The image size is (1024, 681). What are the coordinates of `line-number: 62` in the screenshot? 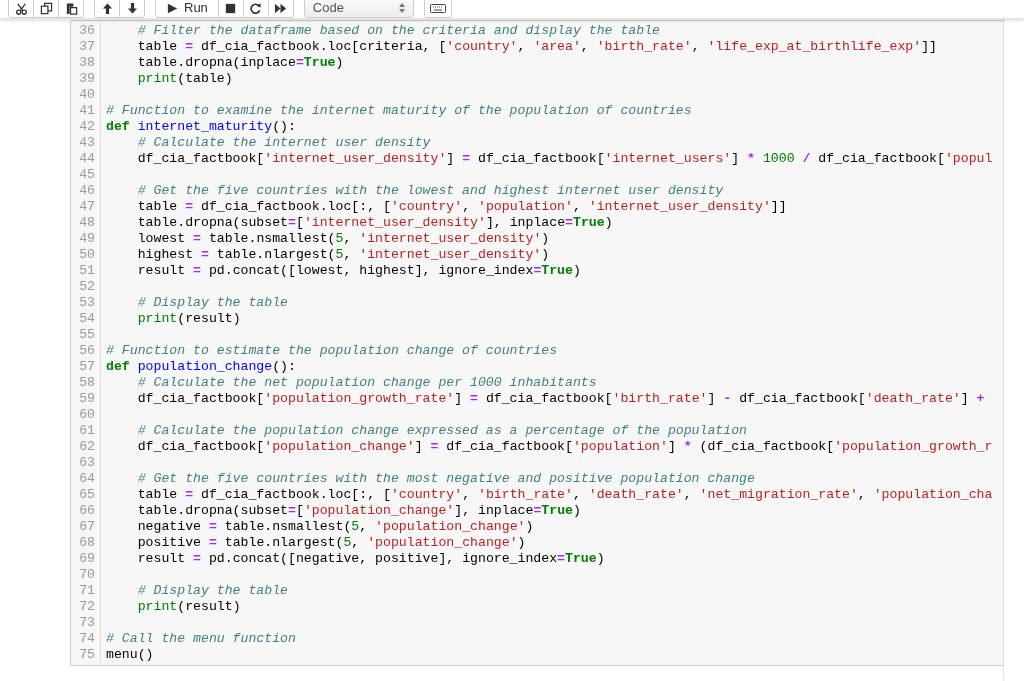 It's located at (87, 446).